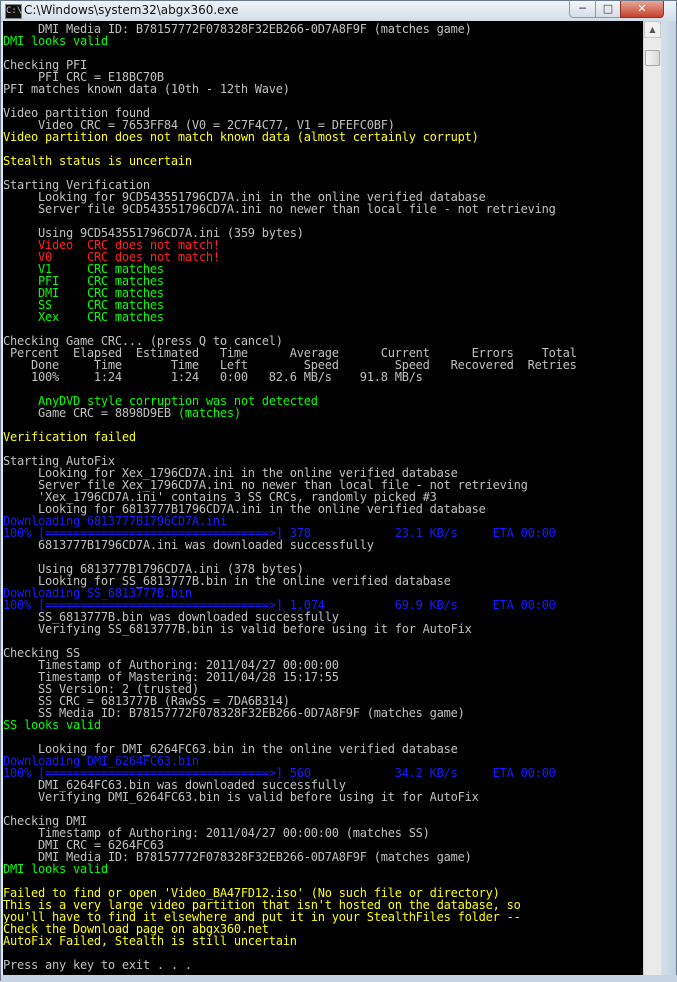  What do you see at coordinates (608, 9) in the screenshot?
I see `maximize-button: □` at bounding box center [608, 9].